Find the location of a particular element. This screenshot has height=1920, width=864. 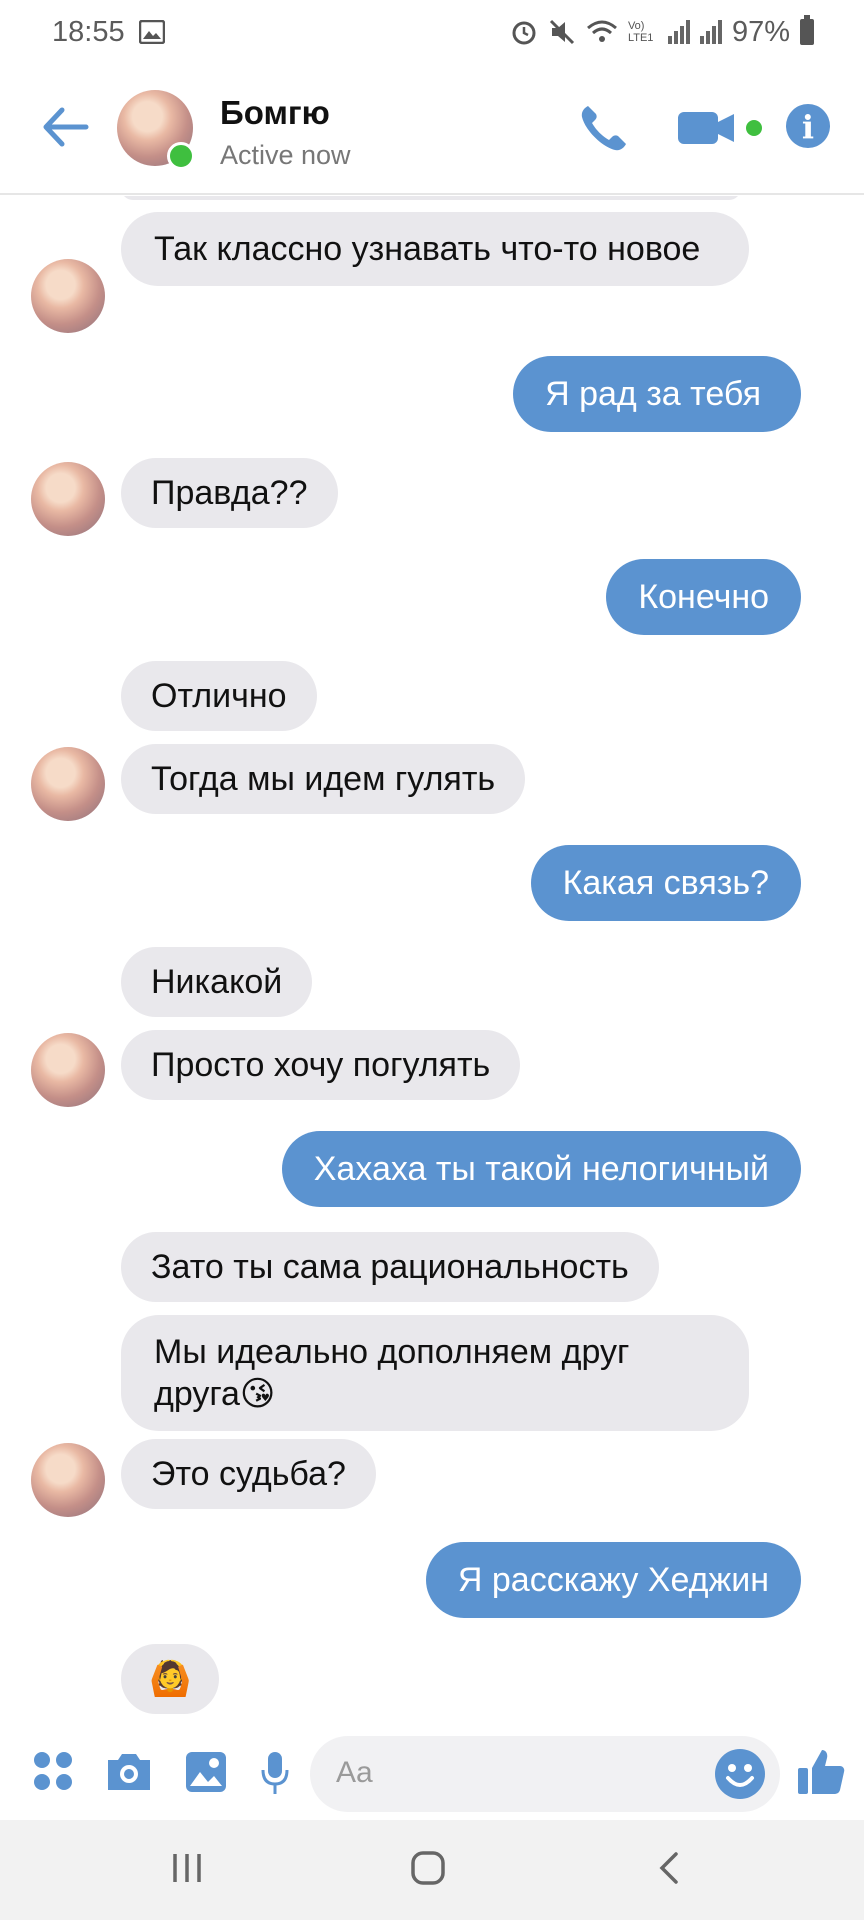

phone-icon is located at coordinates (604, 128).